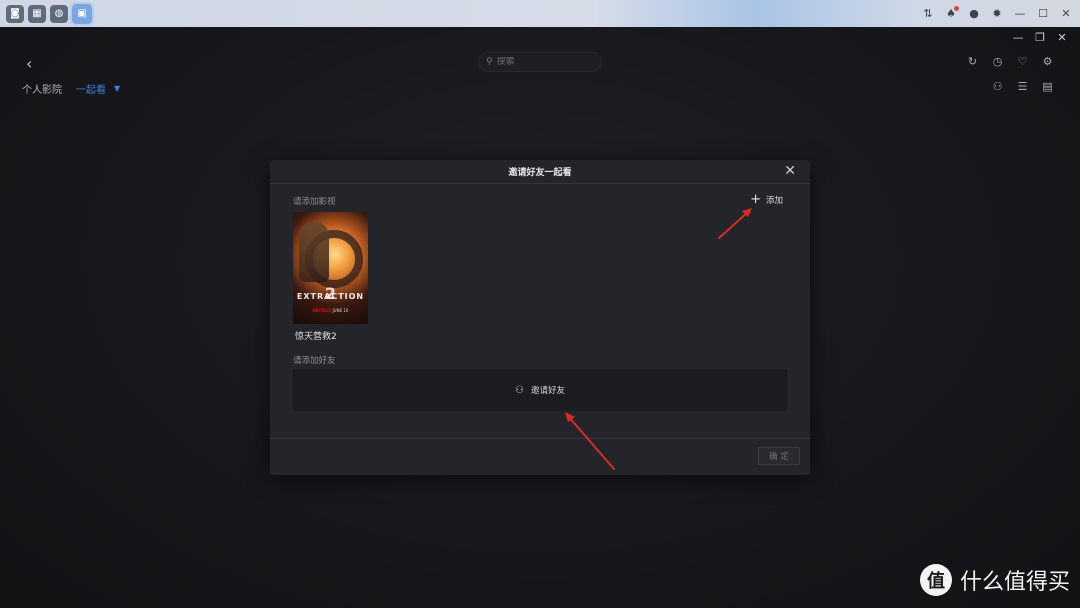 Image resolution: width=1080 pixels, height=608 pixels. What do you see at coordinates (42, 88) in the screenshot?
I see `tab-personal-cinema: 个人影院` at bounding box center [42, 88].